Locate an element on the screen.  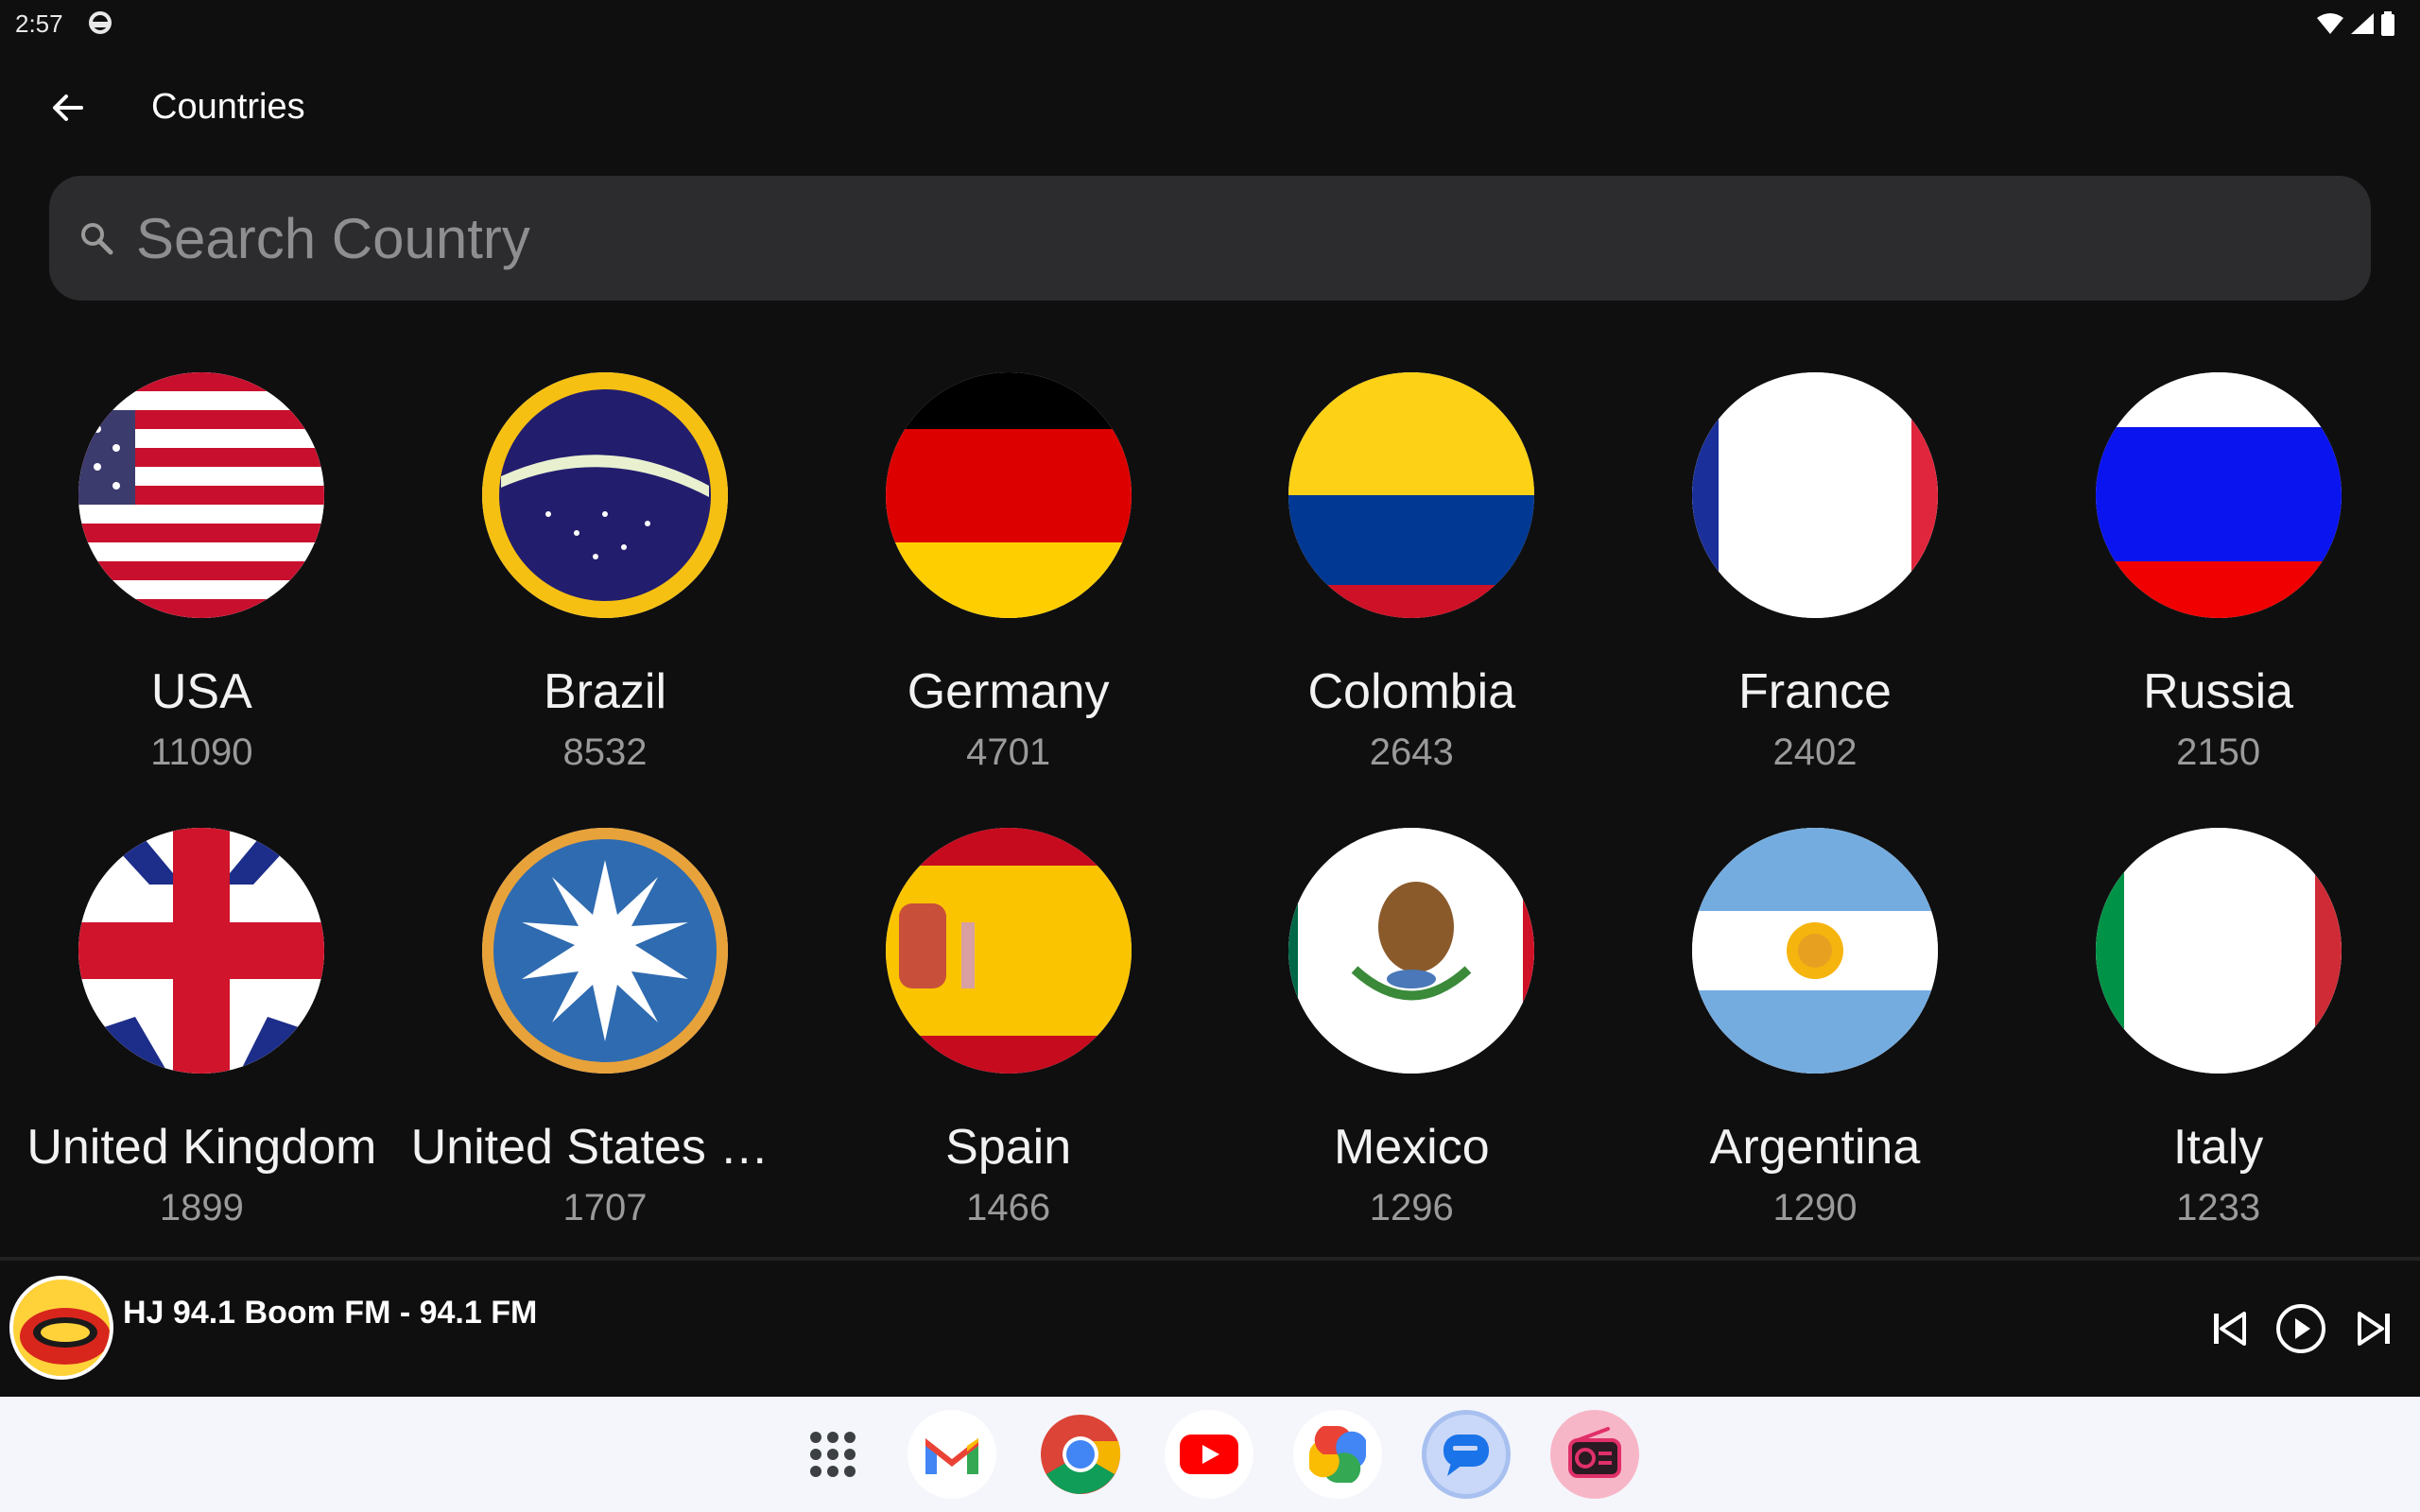
brazil-flag-icon is located at coordinates (604, 495).